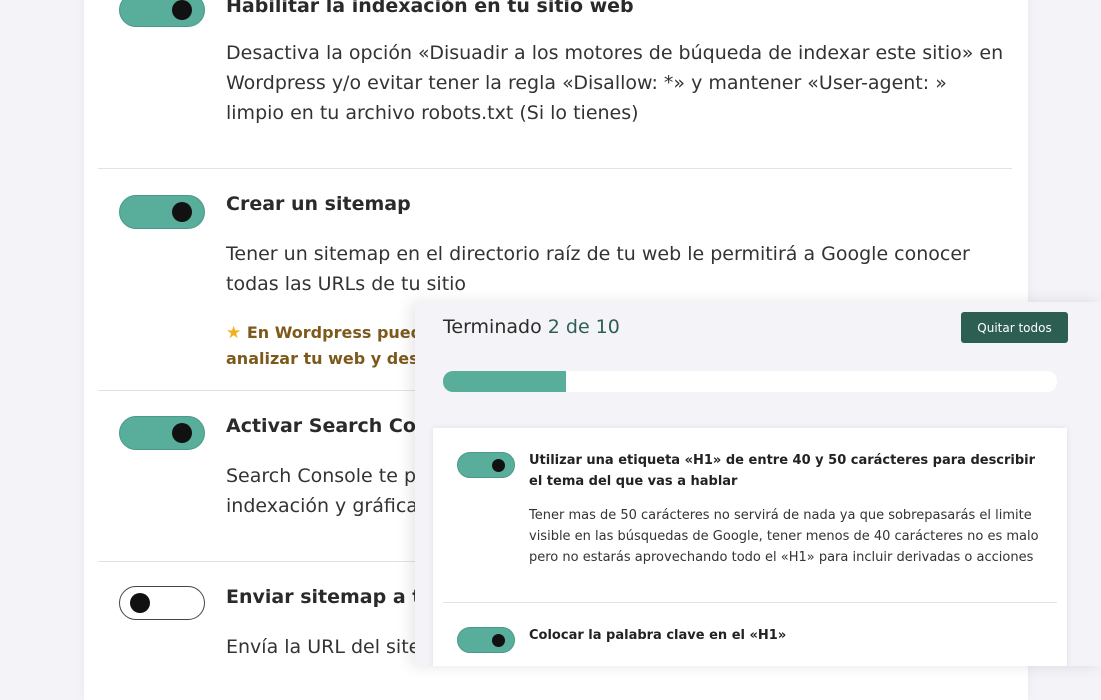 The height and width of the screenshot is (700, 1101). Describe the element at coordinates (162, 603) in the screenshot. I see `toggle-switch-off` at that location.